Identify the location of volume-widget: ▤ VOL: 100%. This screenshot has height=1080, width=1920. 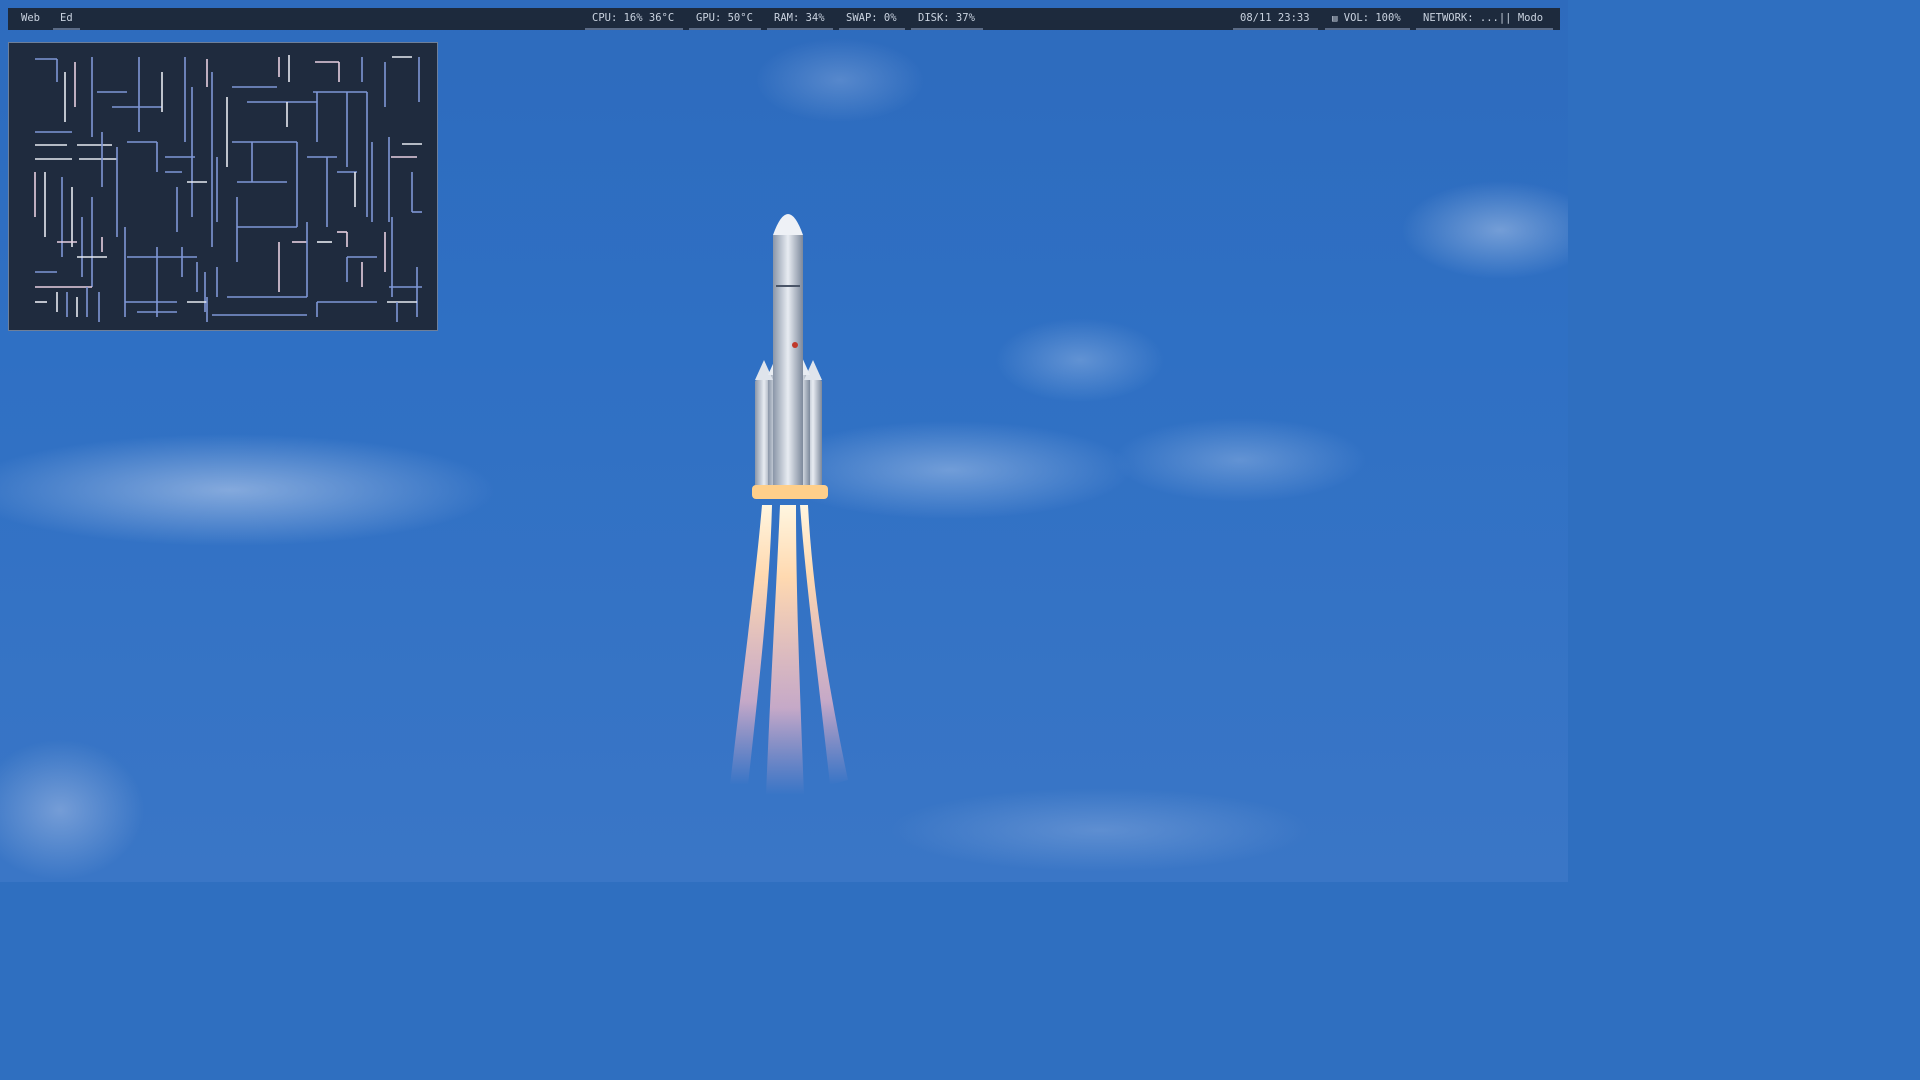
(1367, 19).